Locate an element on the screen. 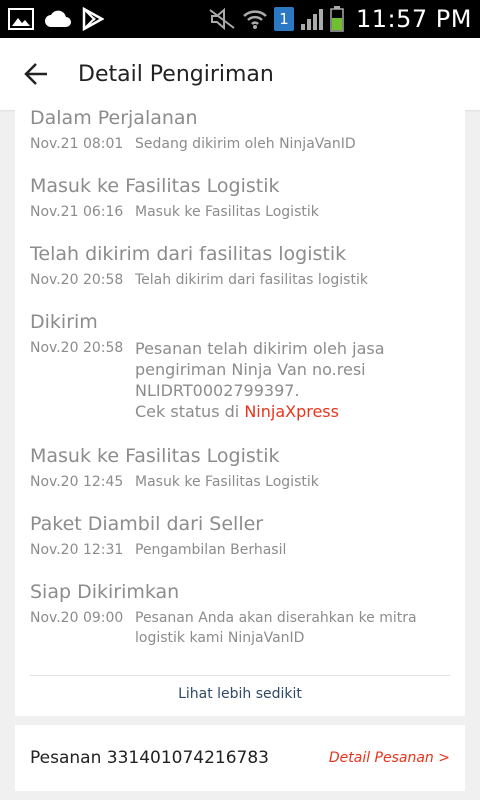 The image size is (480, 800). battery-icon is located at coordinates (337, 19).